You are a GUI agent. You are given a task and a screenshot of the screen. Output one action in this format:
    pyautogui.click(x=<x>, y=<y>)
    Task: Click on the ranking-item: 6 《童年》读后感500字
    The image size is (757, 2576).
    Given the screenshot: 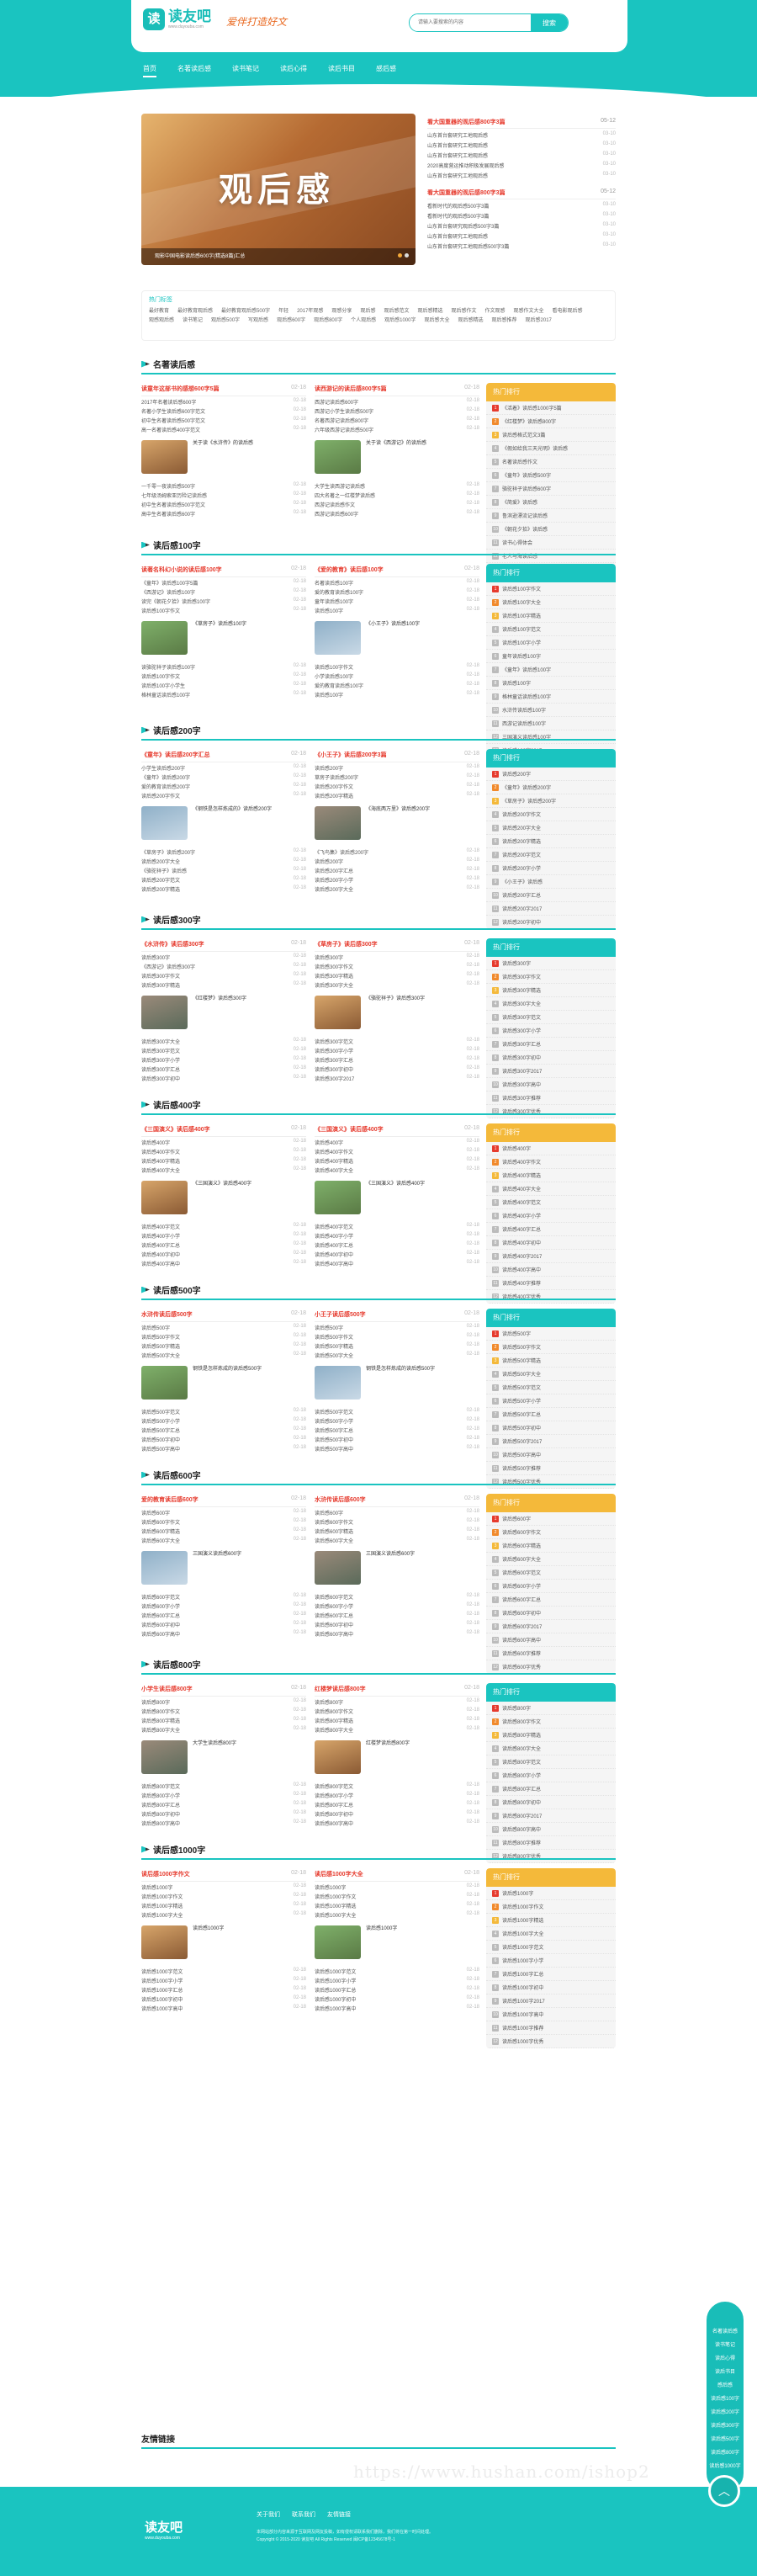 What is the action you would take?
    pyautogui.click(x=551, y=475)
    